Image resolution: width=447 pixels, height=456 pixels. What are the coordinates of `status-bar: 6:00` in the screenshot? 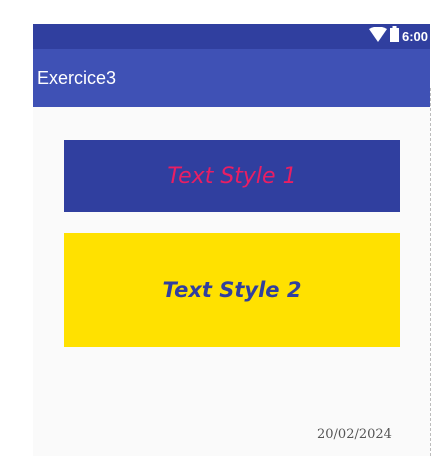 It's located at (231, 36).